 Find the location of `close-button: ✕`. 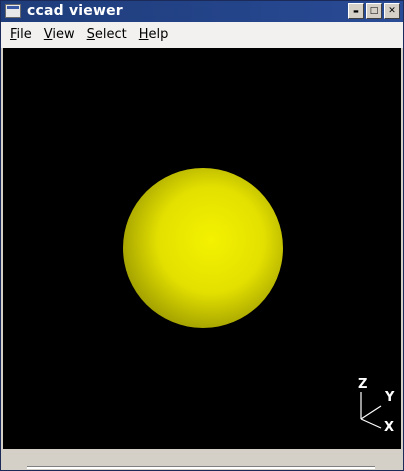

close-button: ✕ is located at coordinates (392, 11).